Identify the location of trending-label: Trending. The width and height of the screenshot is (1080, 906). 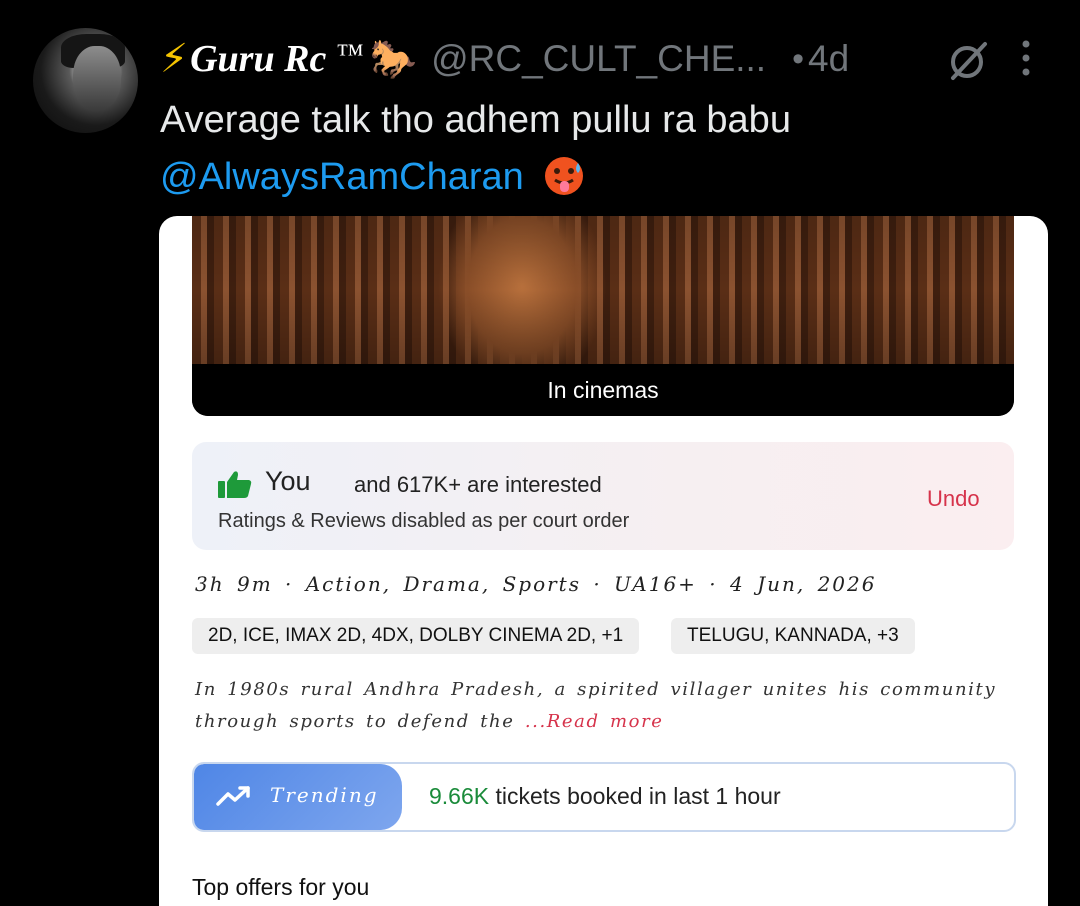
(324, 795).